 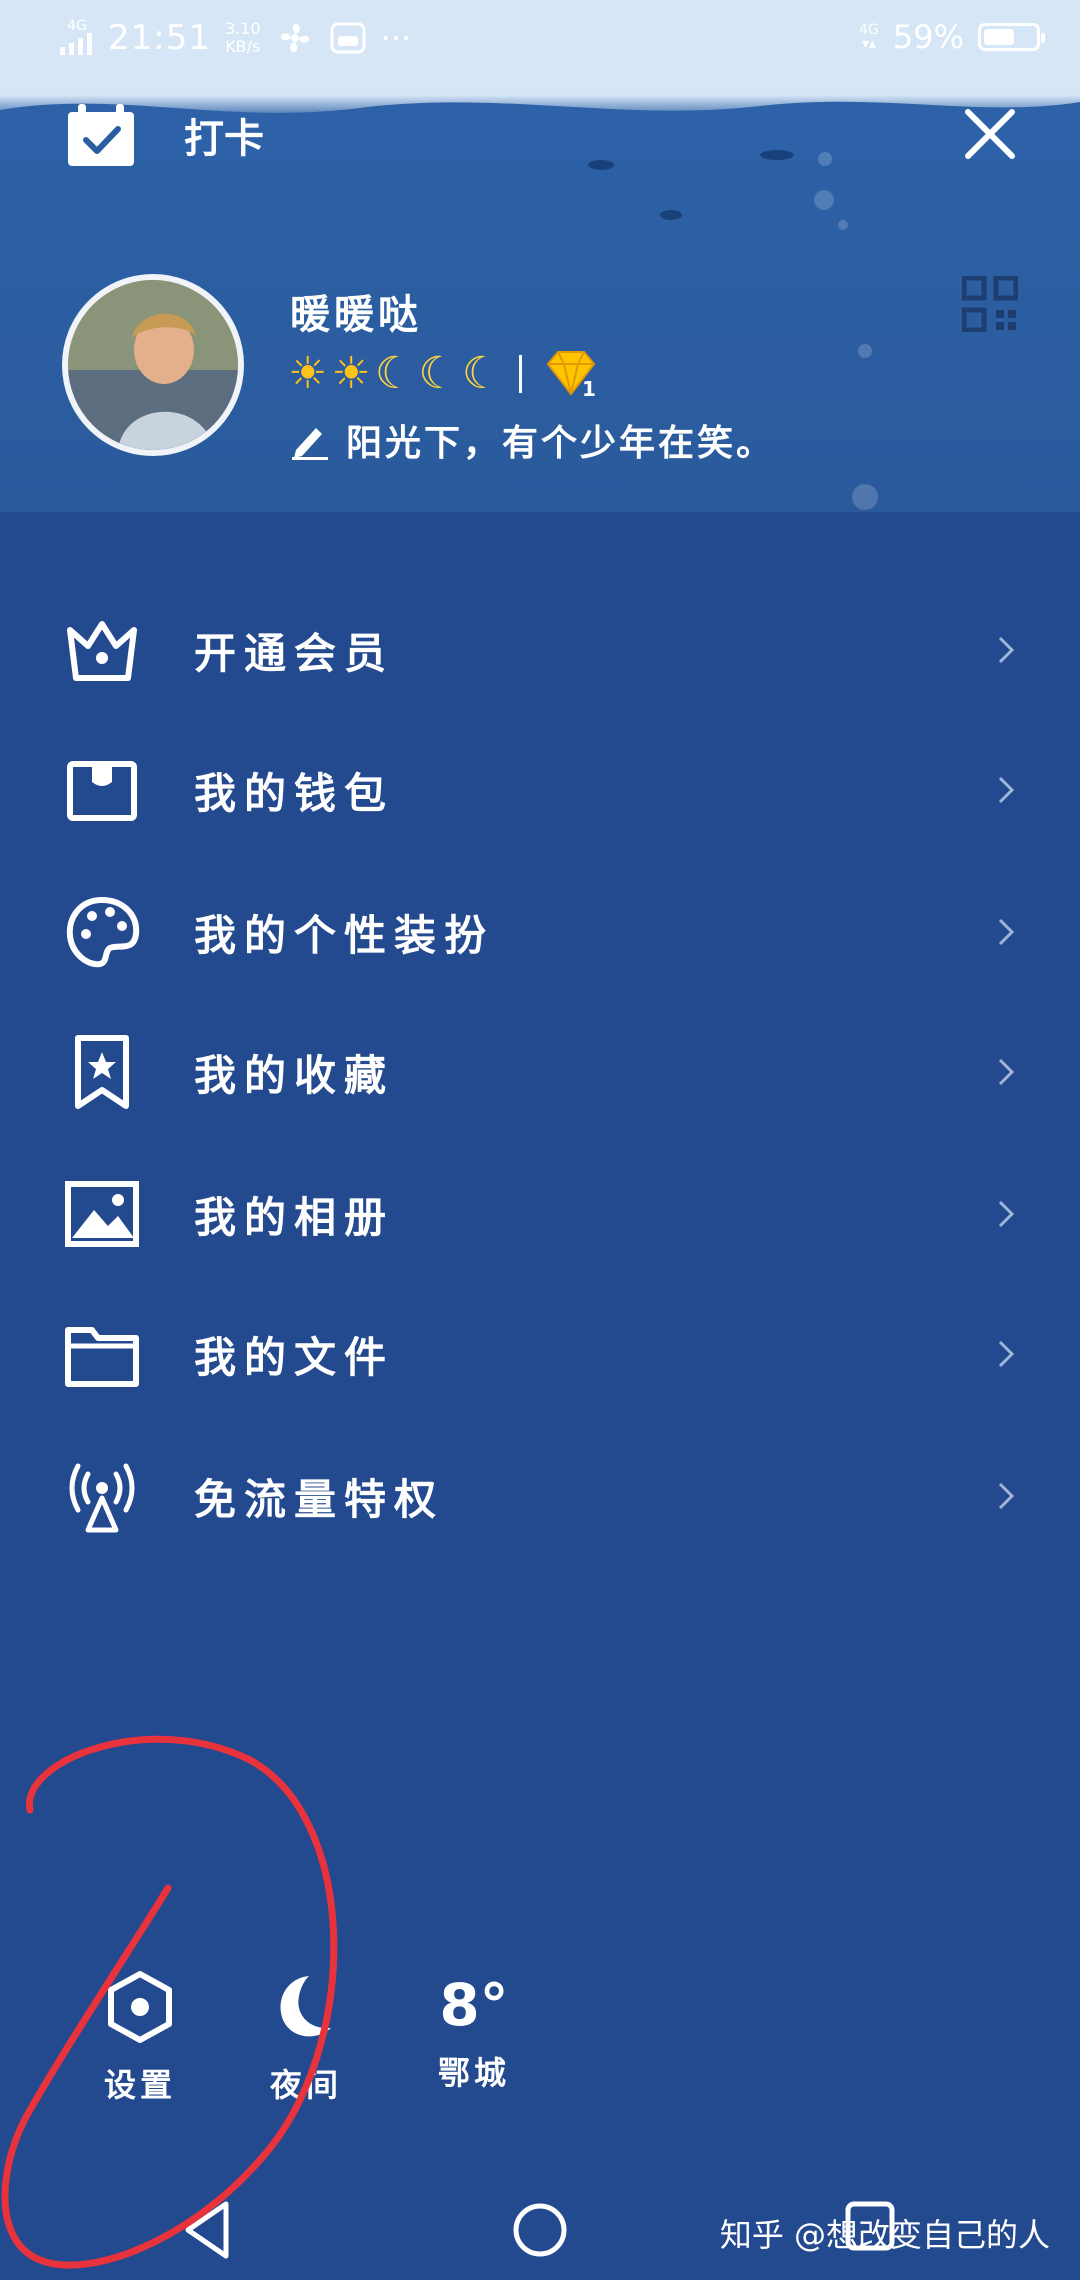 I want to click on network-type-label: 4G, so click(x=77, y=25).